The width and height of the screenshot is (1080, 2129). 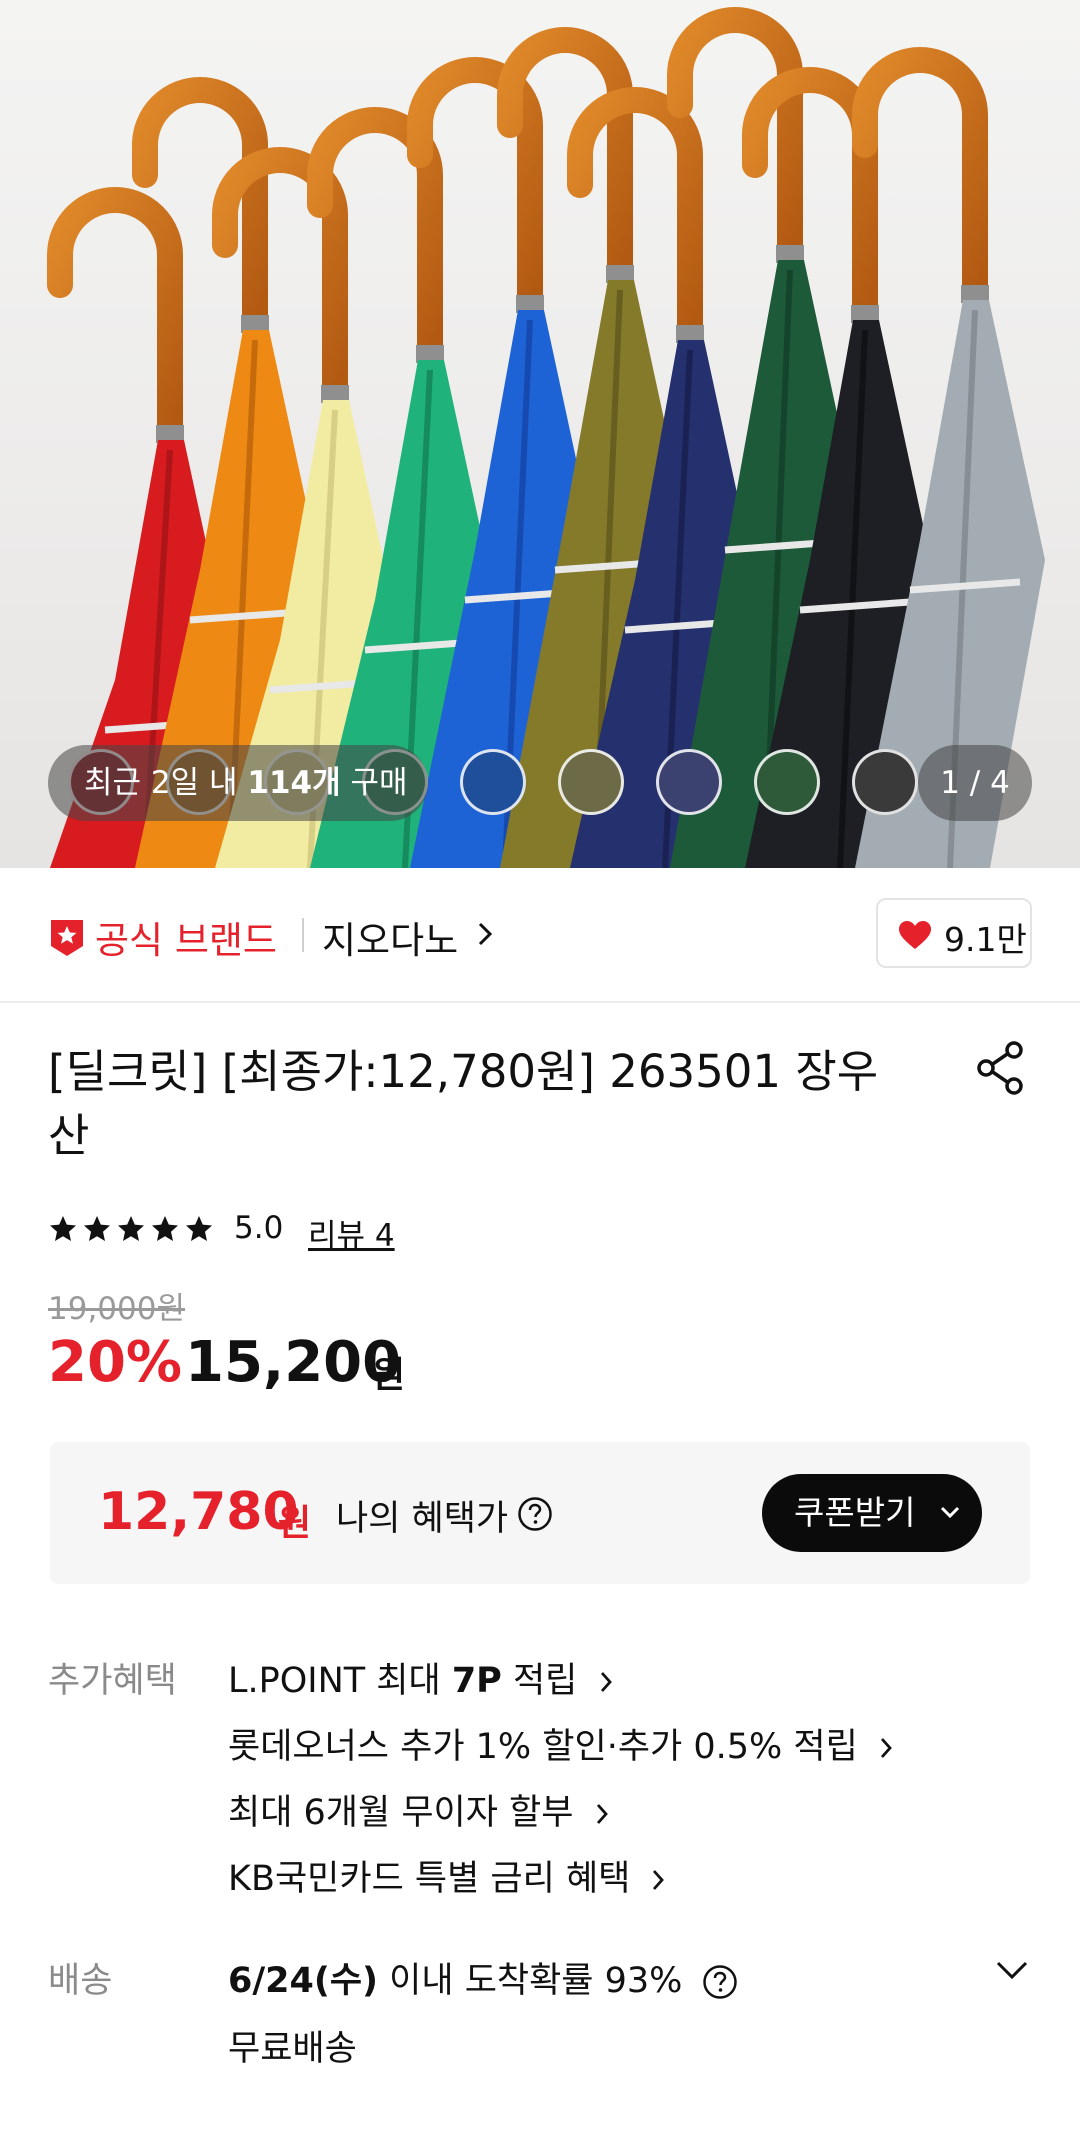 I want to click on benefit-text: 최대 6개월 무이자 할부, so click(x=401, y=1813).